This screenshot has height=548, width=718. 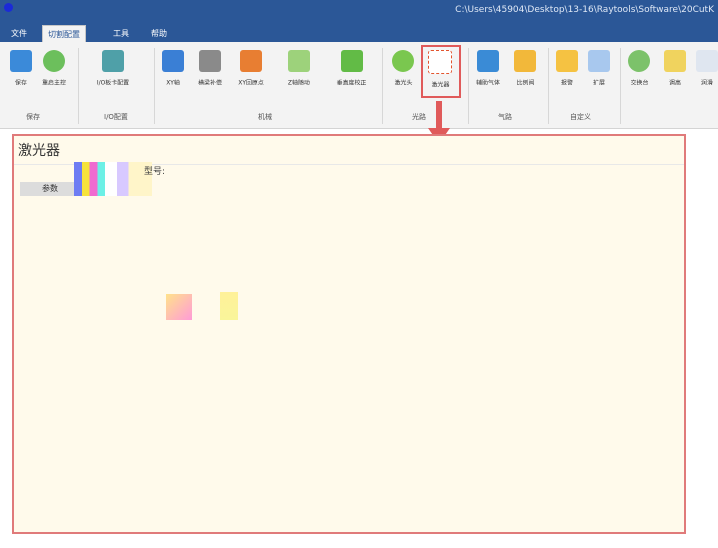 What do you see at coordinates (64, 34) in the screenshot?
I see `tab-cut-config: 切割配置` at bounding box center [64, 34].